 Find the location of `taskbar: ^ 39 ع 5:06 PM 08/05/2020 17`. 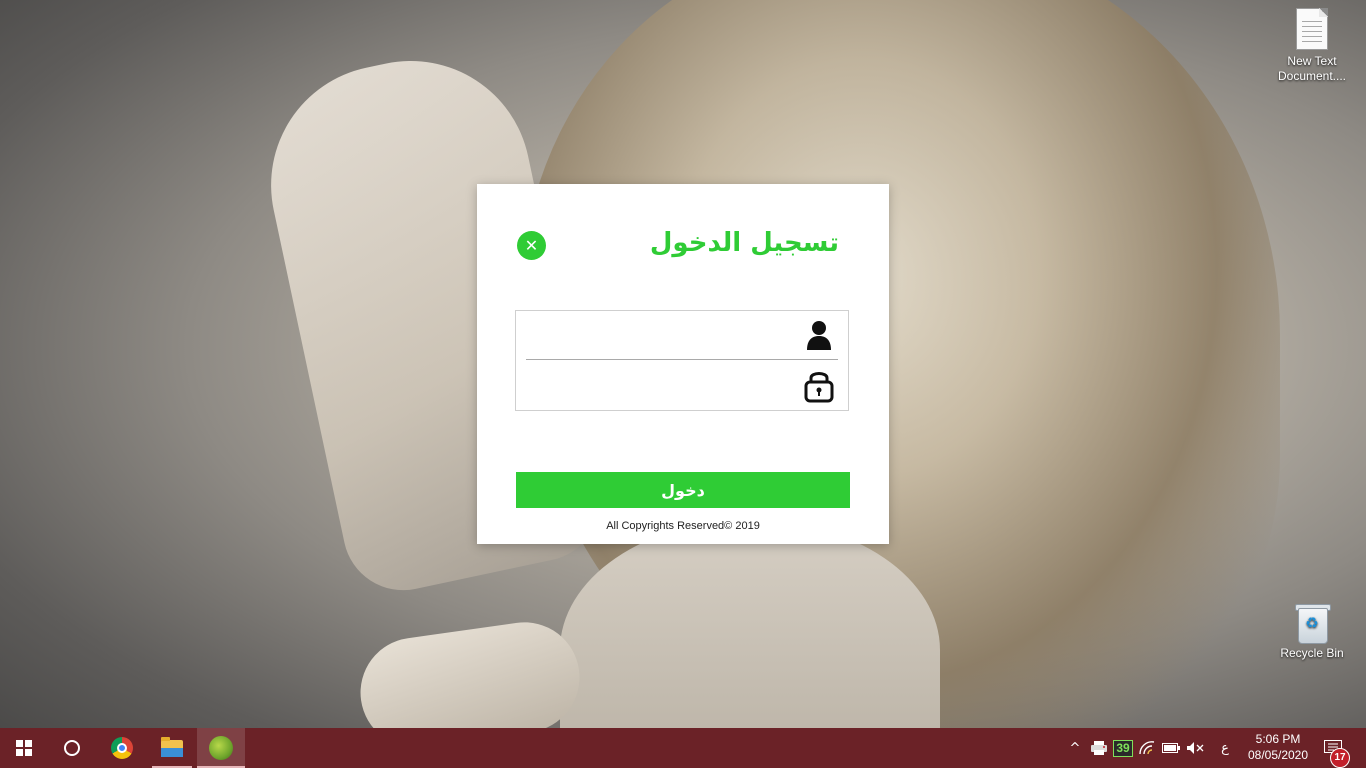

taskbar: ^ 39 ع 5:06 PM 08/05/2020 17 is located at coordinates (683, 748).